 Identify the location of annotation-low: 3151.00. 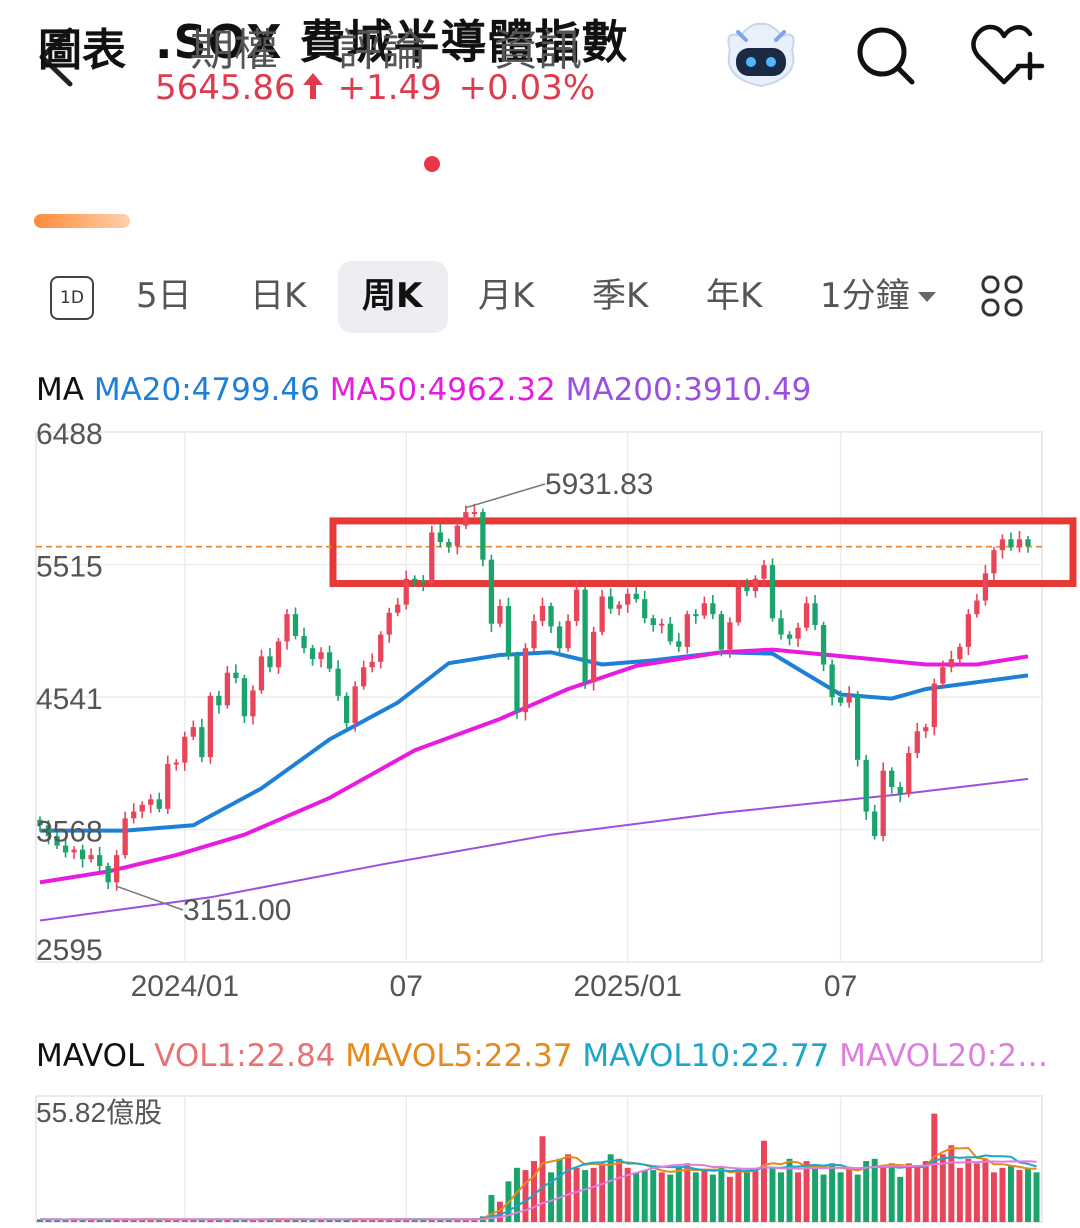
(237, 910).